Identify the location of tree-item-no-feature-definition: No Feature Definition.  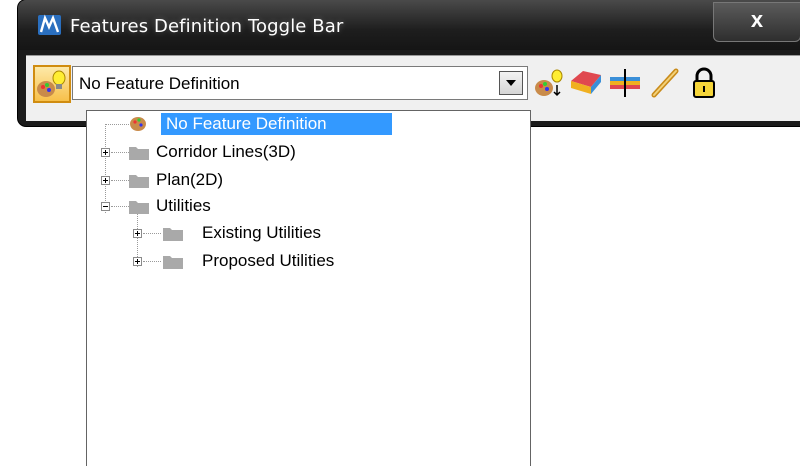
(294, 124).